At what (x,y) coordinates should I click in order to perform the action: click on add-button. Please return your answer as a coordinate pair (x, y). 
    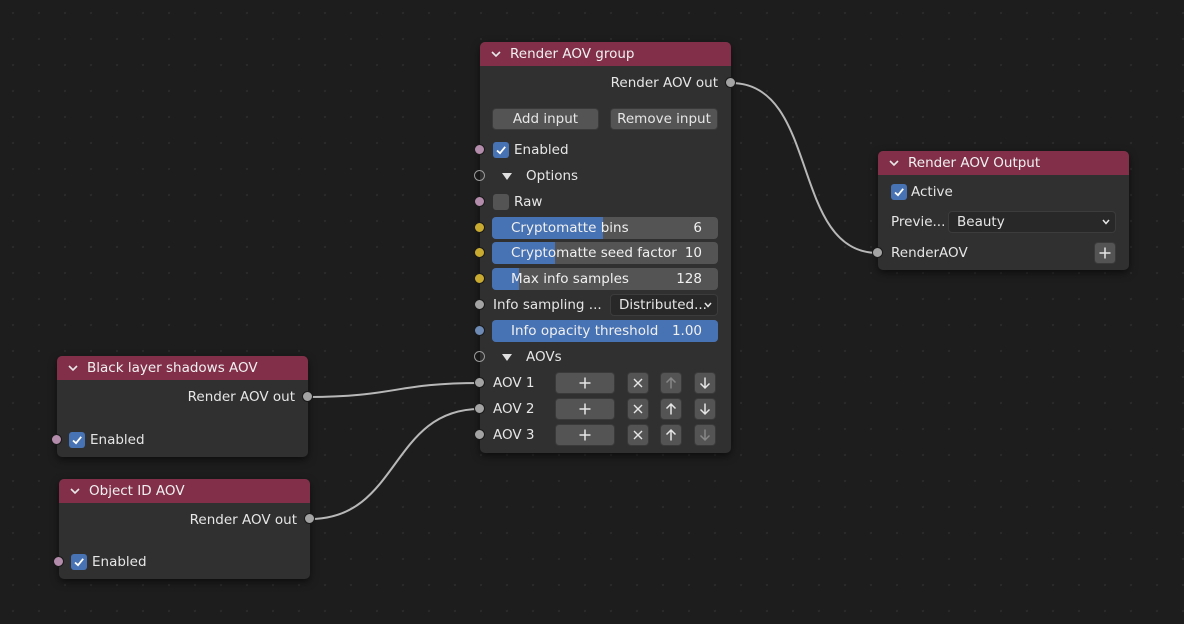
    Looking at the image, I should click on (1105, 253).